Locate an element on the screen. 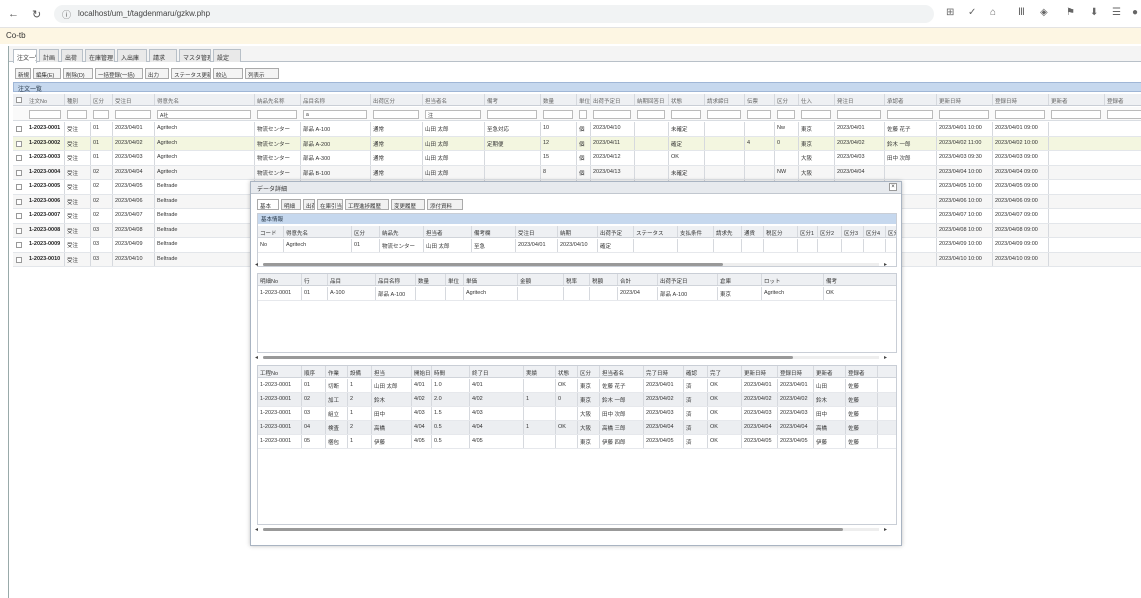 The image size is (1141, 598). extension-icon: ⊞ is located at coordinates (950, 12).